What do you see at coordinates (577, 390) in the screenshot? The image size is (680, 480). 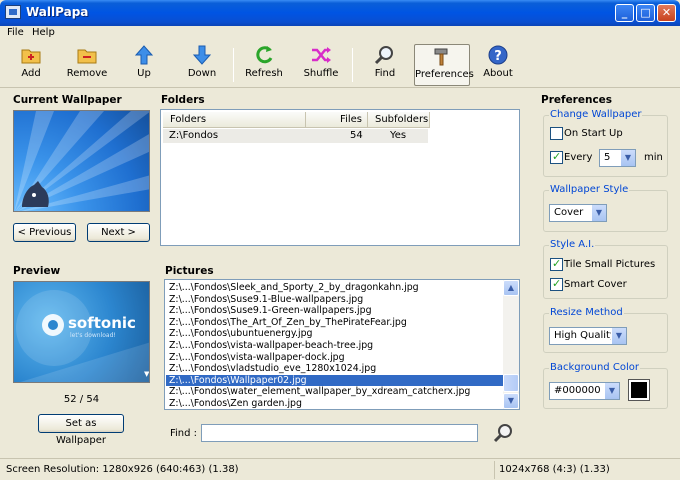 I see `background-color-value: #000000` at bounding box center [577, 390].